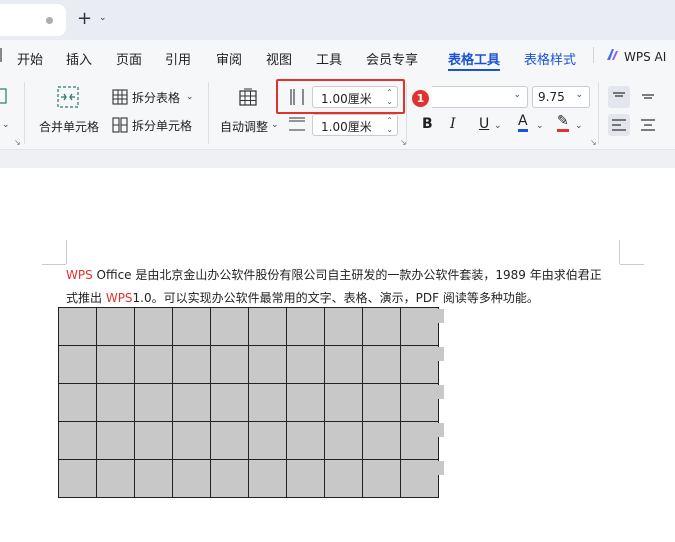 The height and width of the screenshot is (542, 675). Describe the element at coordinates (427, 124) in the screenshot. I see `bold-button: B` at that location.